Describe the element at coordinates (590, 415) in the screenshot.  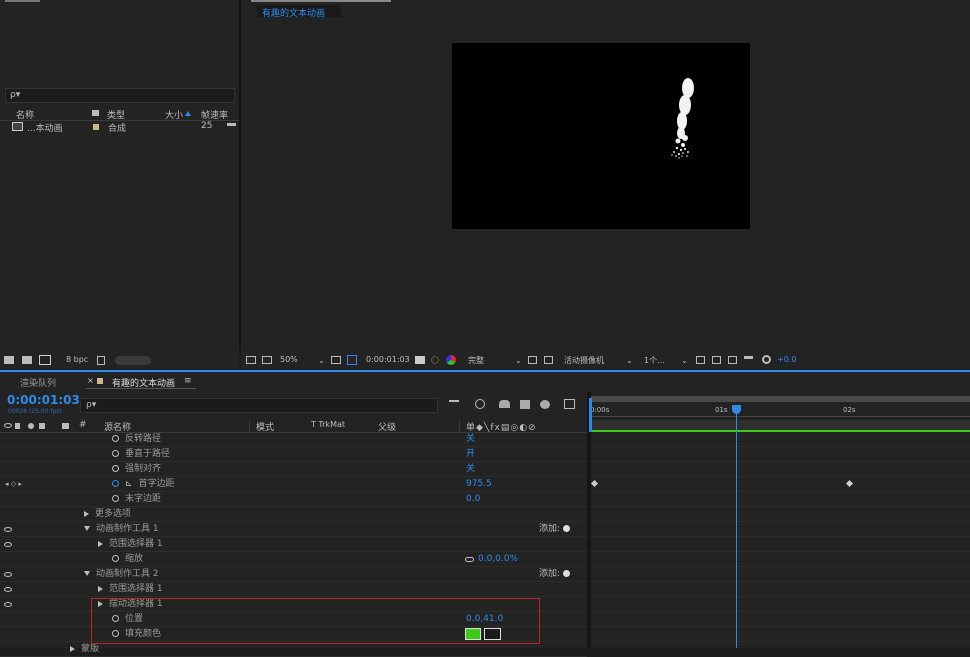
I see `range-start-marker` at that location.